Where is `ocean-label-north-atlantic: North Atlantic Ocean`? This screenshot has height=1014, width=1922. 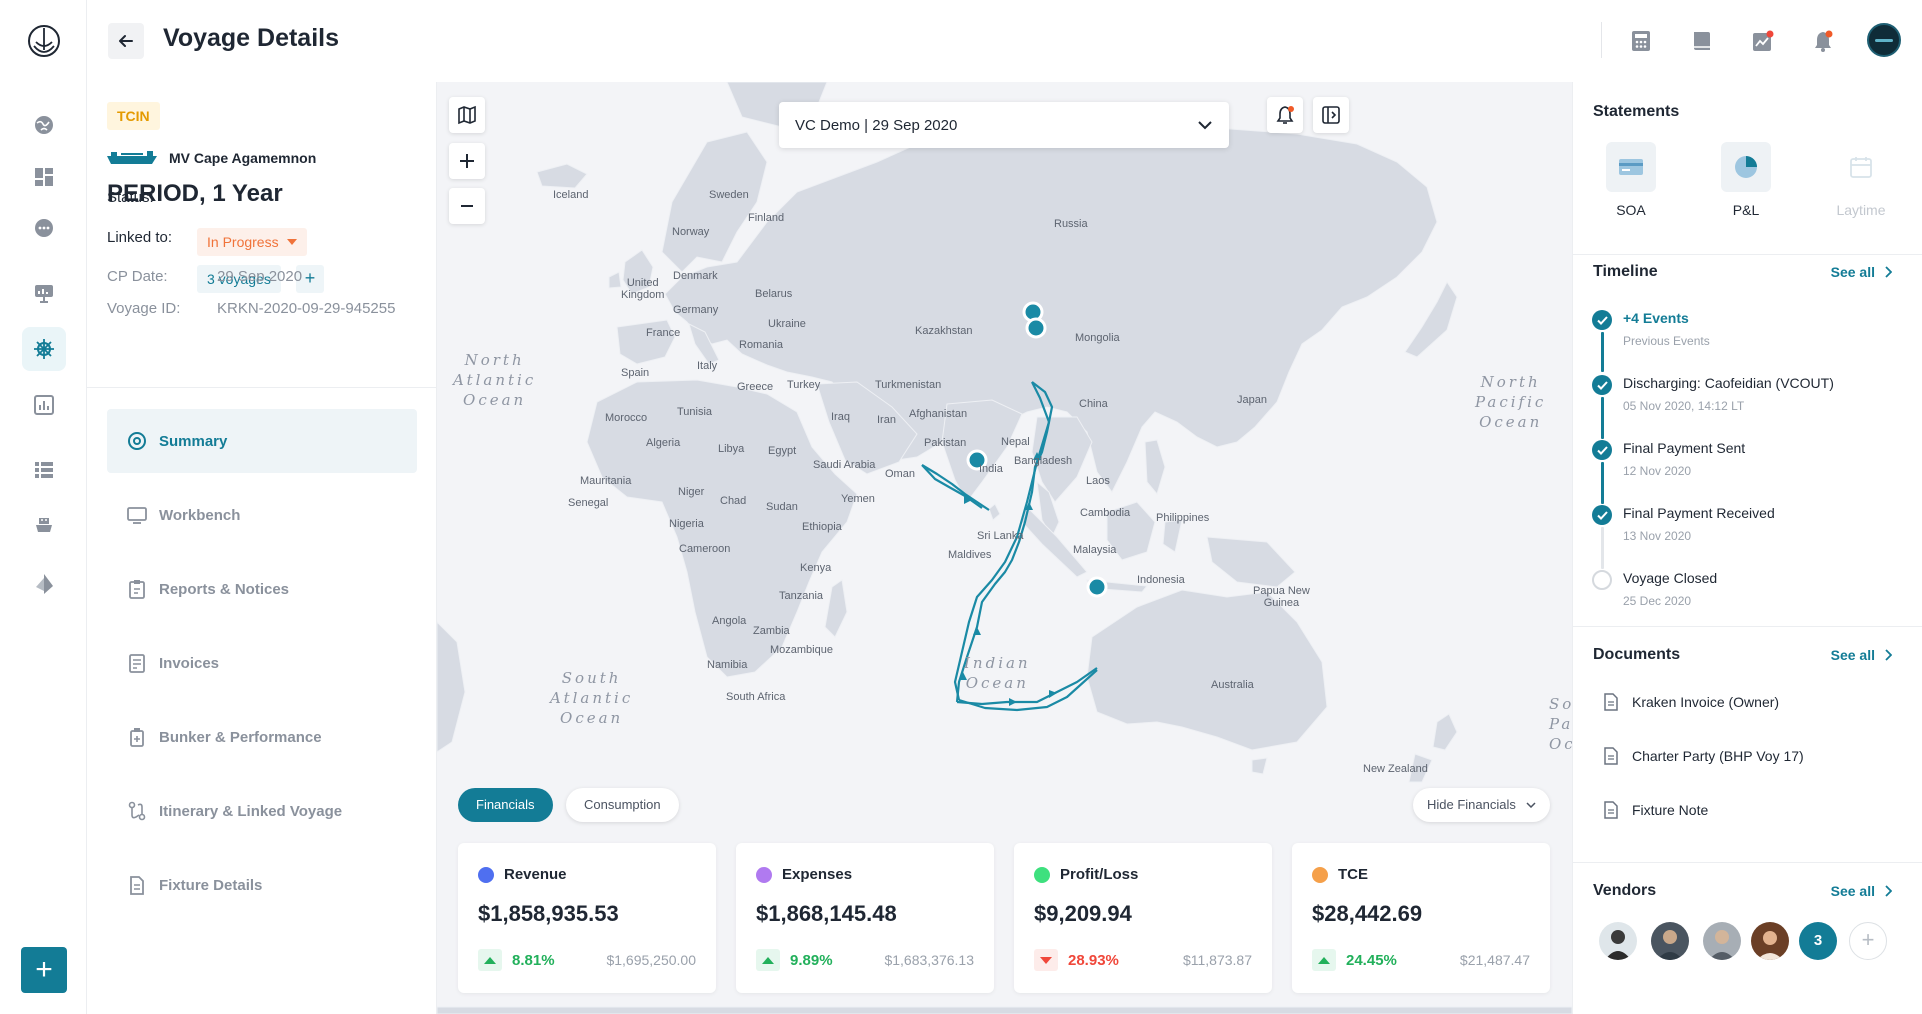 ocean-label-north-atlantic: North Atlantic Ocean is located at coordinates (495, 380).